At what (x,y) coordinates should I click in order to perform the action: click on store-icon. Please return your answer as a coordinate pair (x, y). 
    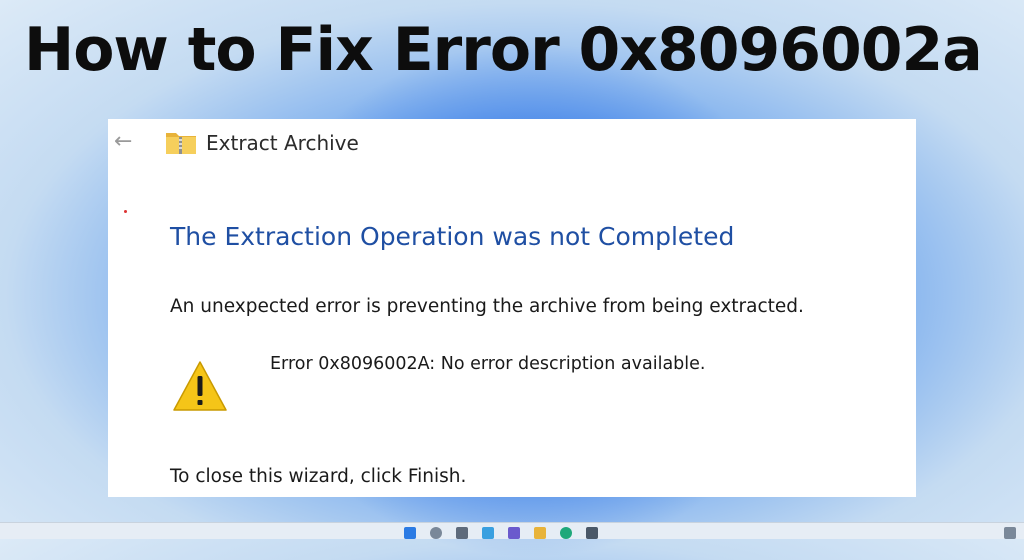
    Looking at the image, I should click on (592, 533).